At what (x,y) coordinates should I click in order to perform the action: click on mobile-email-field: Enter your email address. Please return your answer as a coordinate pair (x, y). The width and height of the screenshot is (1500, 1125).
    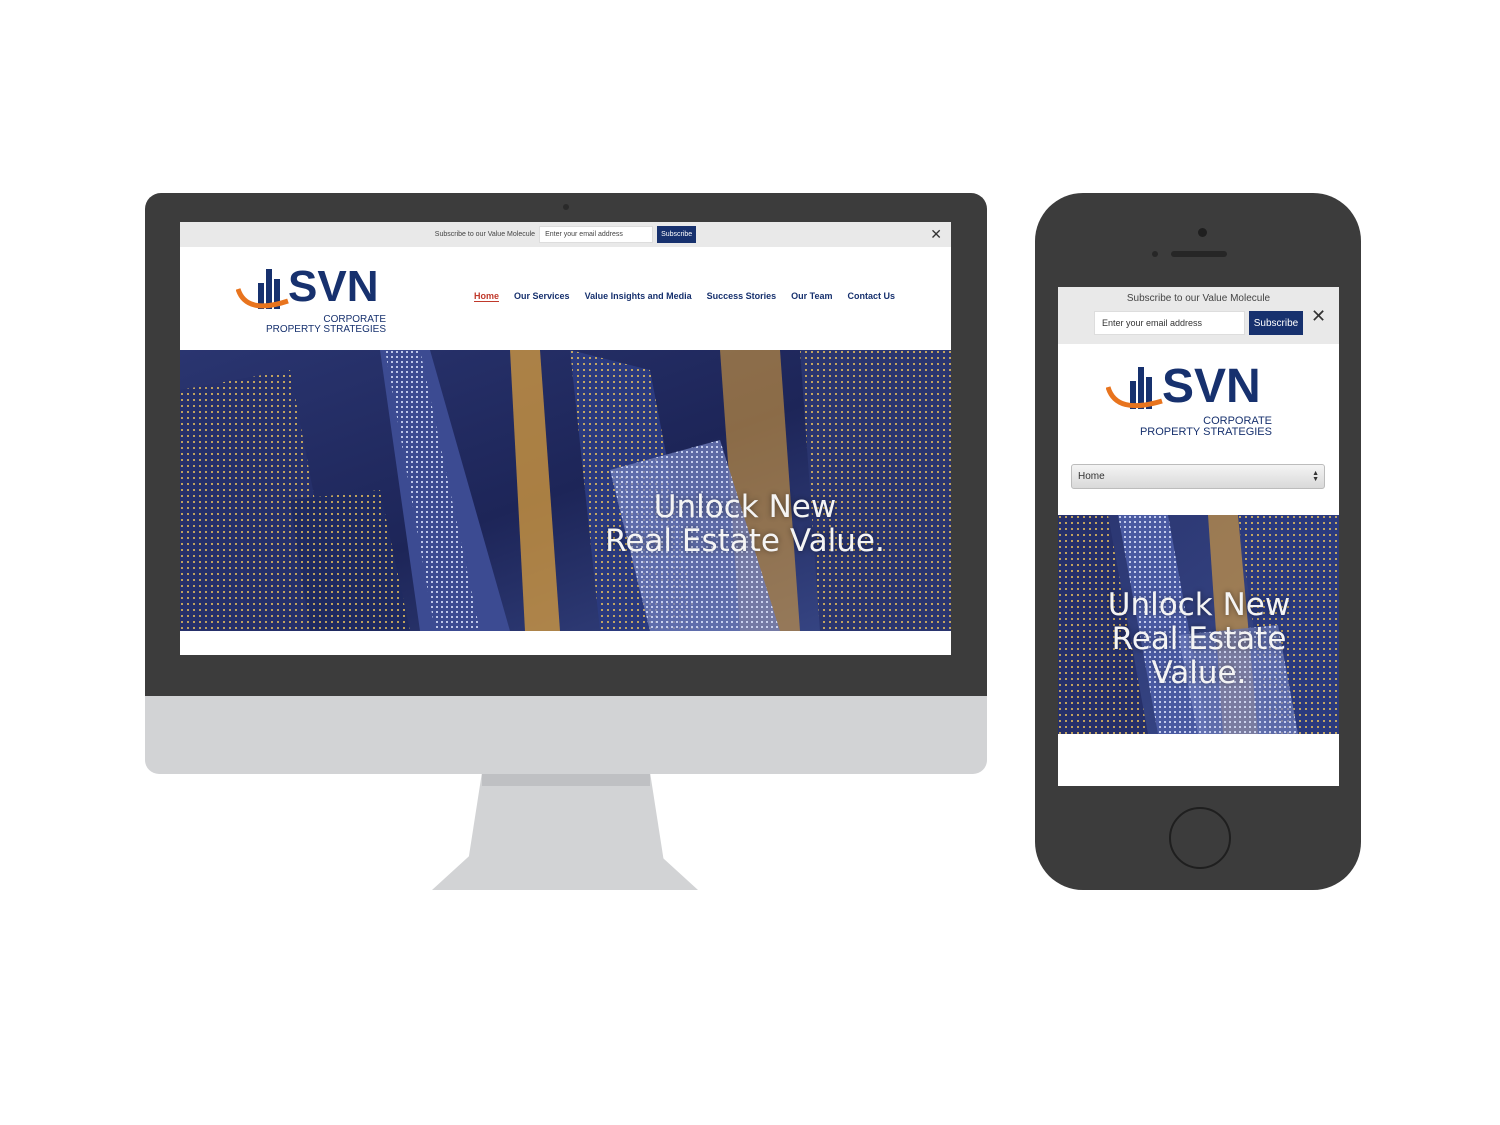
    Looking at the image, I should click on (1169, 323).